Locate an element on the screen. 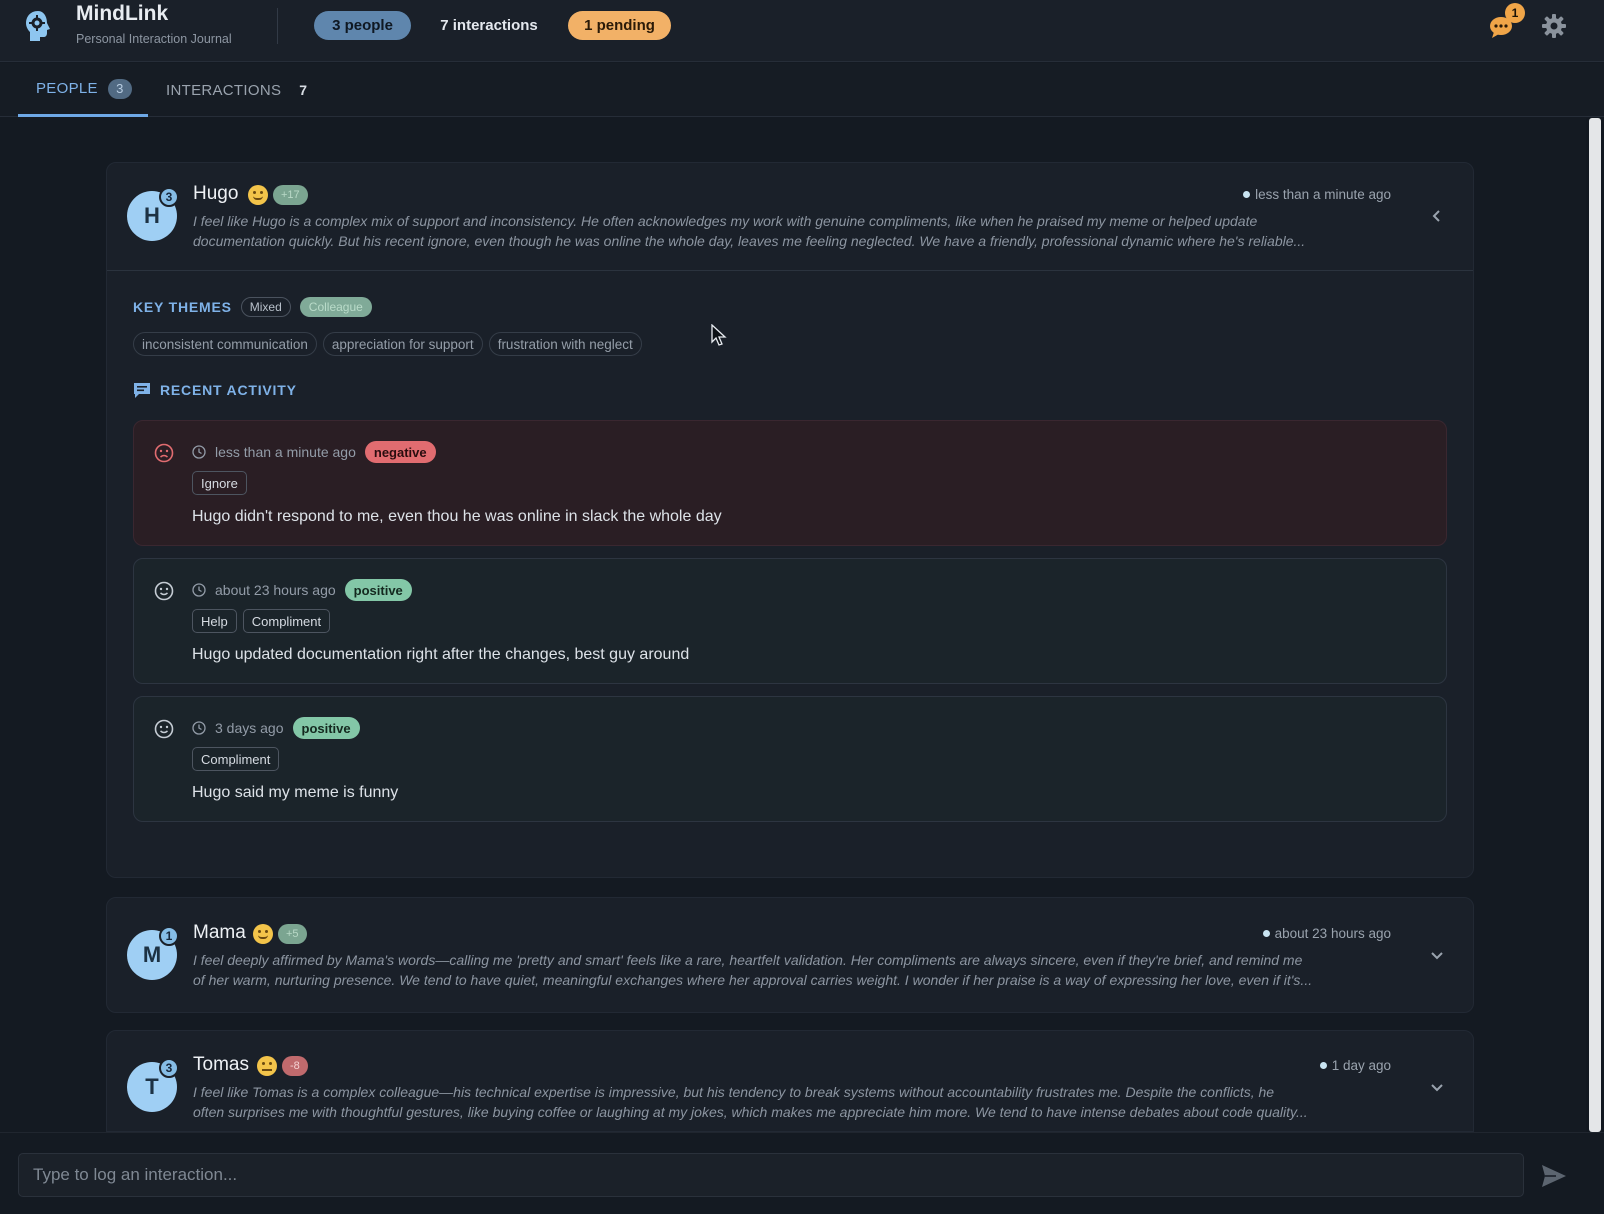 The image size is (1604, 1214). person-name: Hugo is located at coordinates (216, 193).